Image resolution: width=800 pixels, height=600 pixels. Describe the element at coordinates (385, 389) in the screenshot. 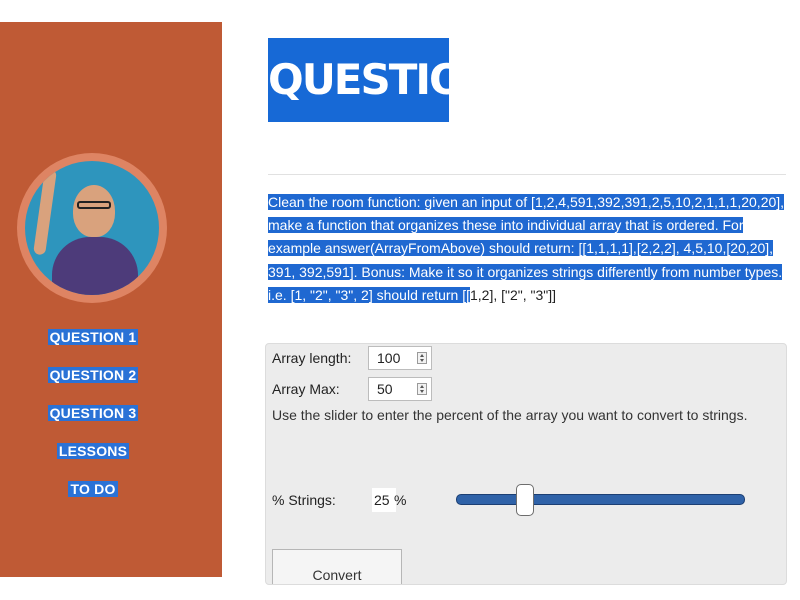

I see `array-max-value: 50` at that location.